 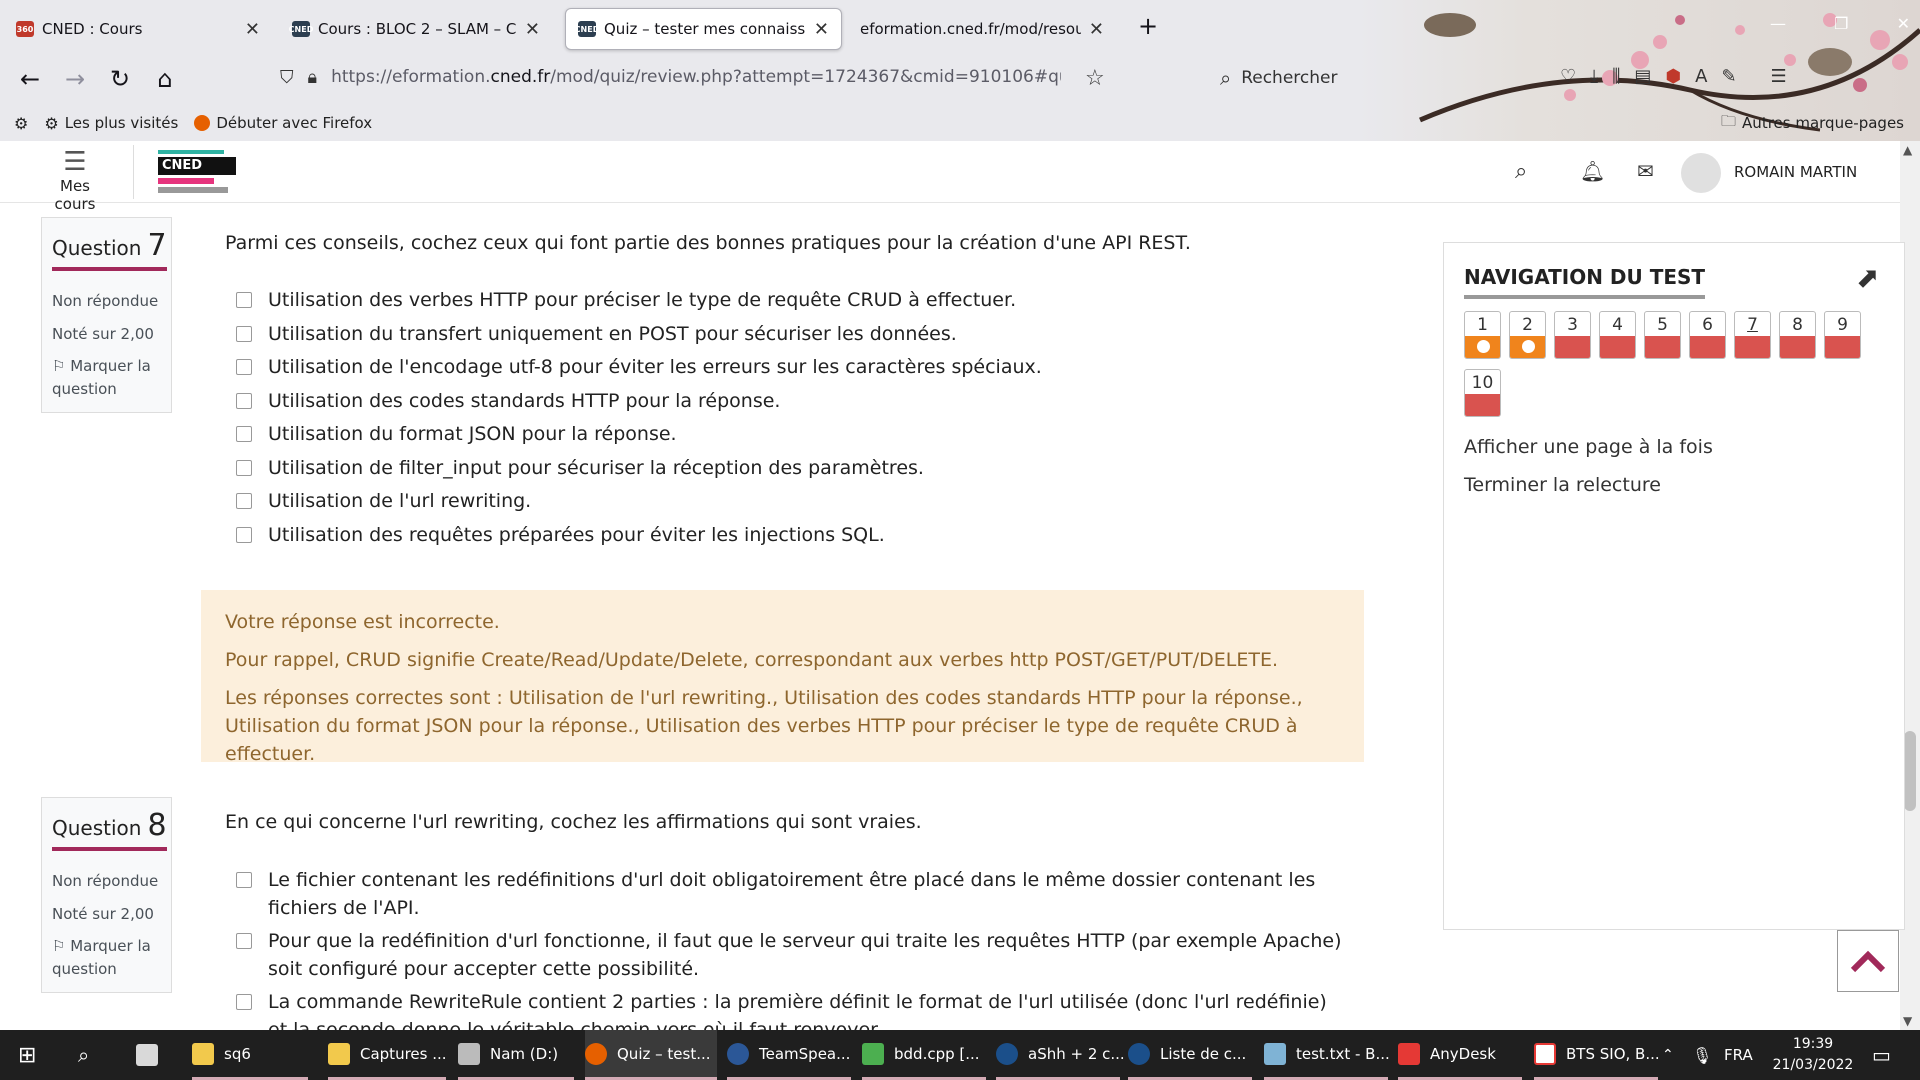 What do you see at coordinates (1728, 76) in the screenshot?
I see `extension2-icon: ✎` at bounding box center [1728, 76].